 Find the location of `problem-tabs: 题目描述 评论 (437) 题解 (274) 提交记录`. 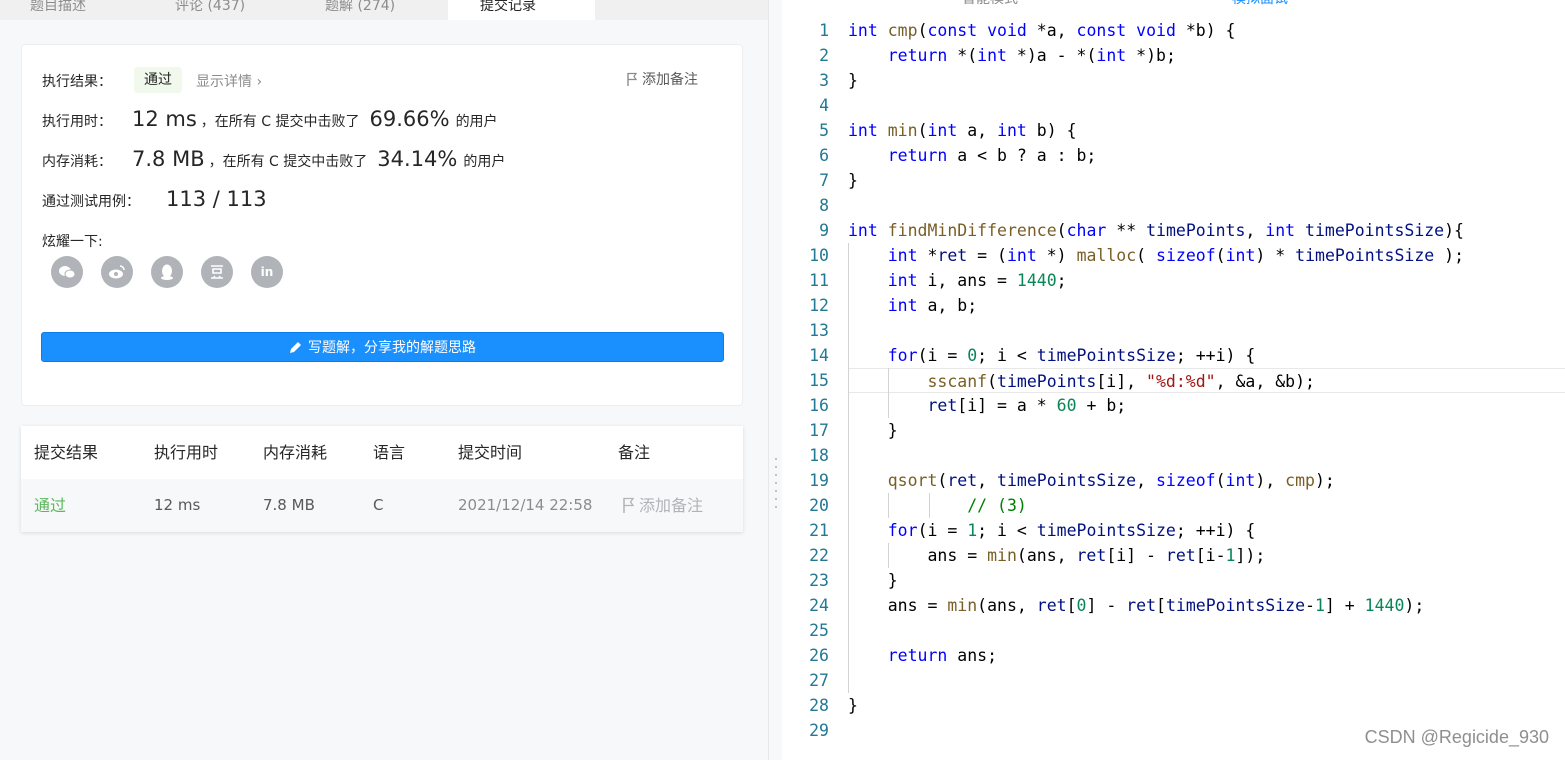

problem-tabs: 题目描述 评论 (437) 题解 (274) 提交记录 is located at coordinates (384, 10).